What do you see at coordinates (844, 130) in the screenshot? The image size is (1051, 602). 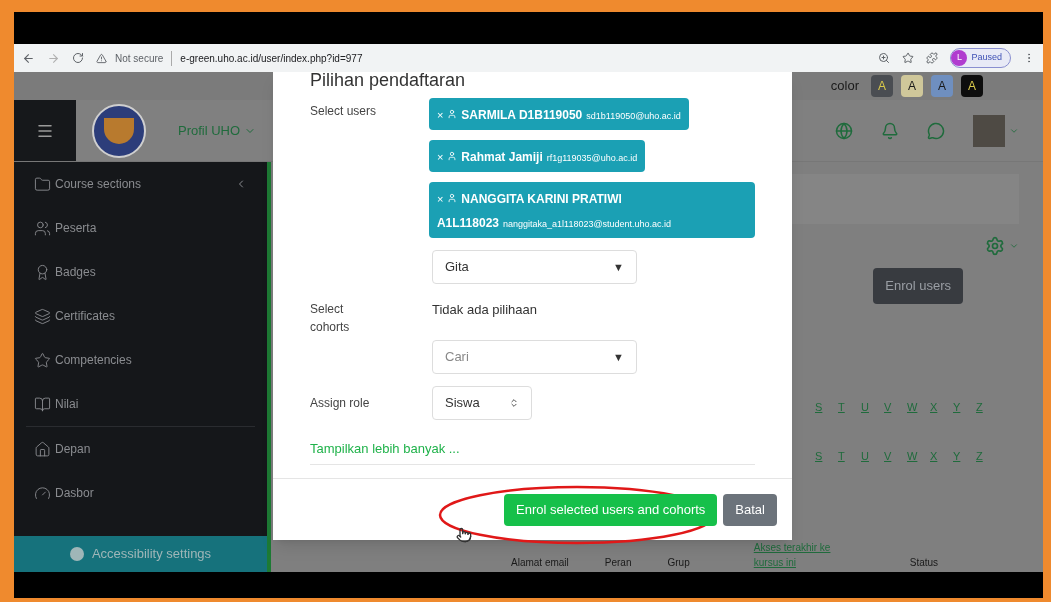 I see `globe-icon` at bounding box center [844, 130].